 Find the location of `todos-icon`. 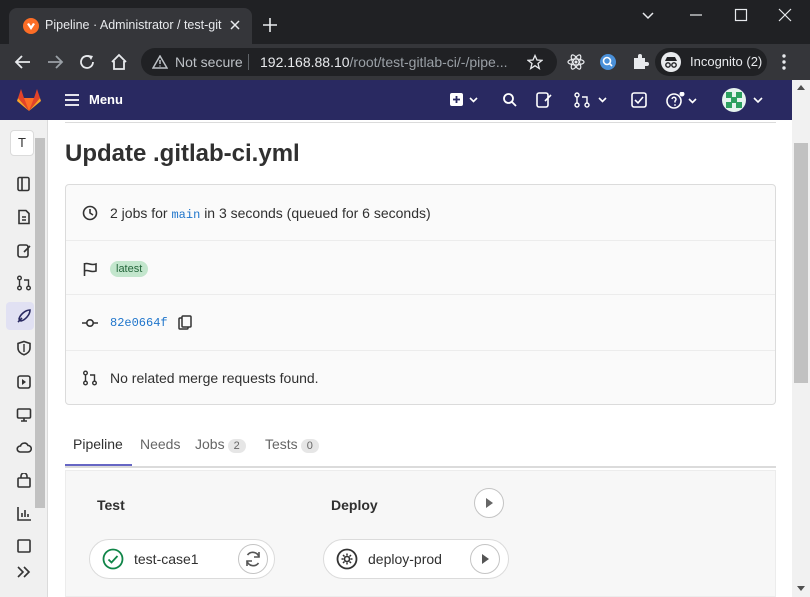

todos-icon is located at coordinates (639, 100).